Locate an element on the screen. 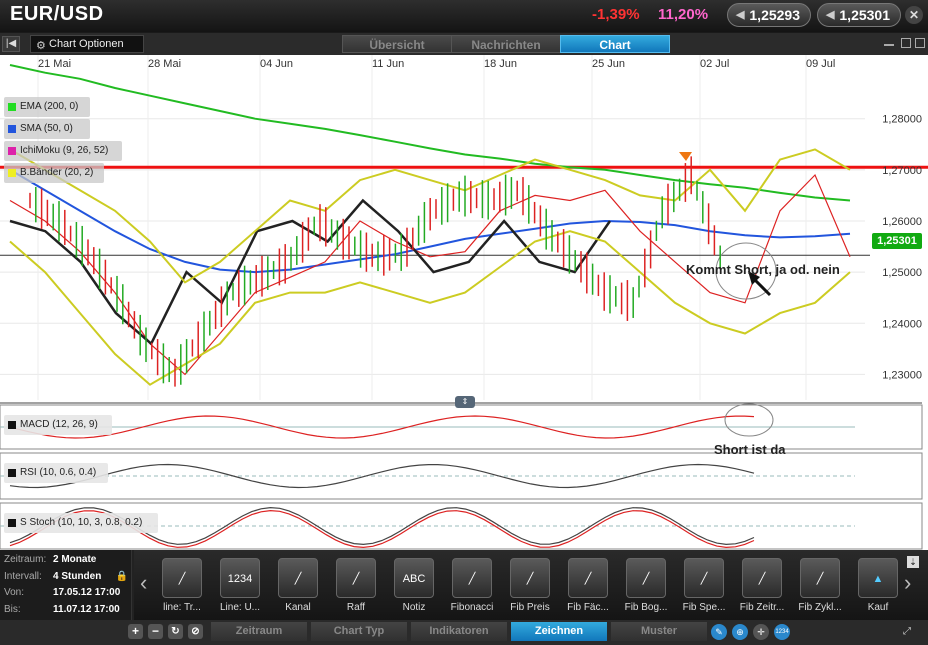  tool-channel: ╱ Kanal is located at coordinates (298, 588).